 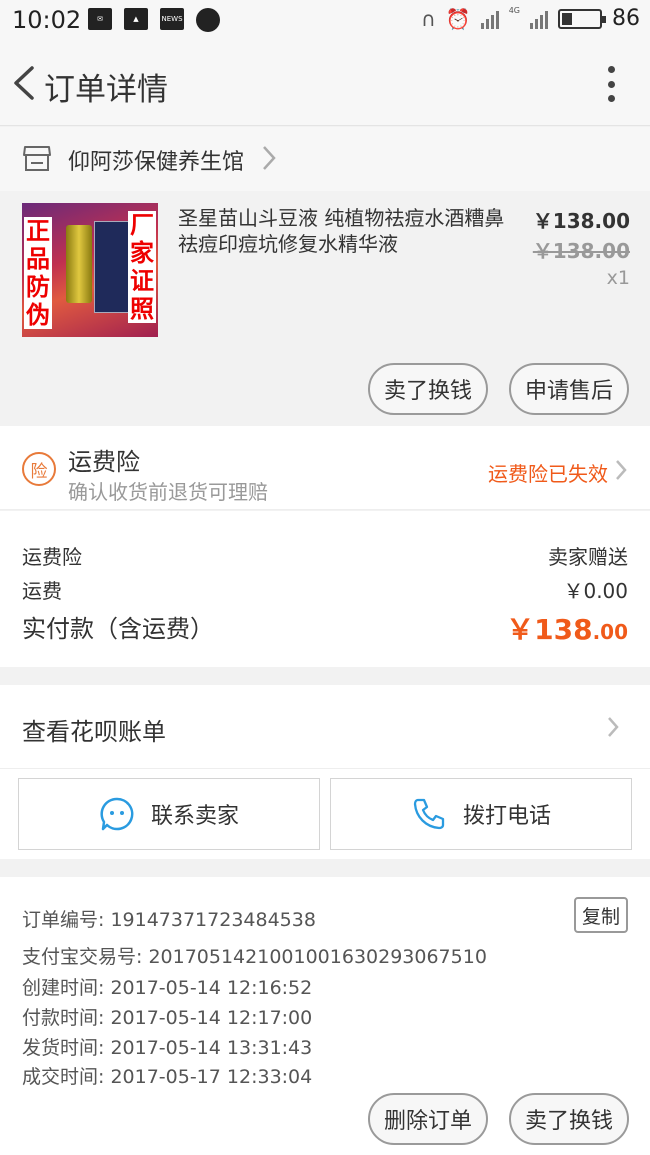 What do you see at coordinates (169, 920) in the screenshot?
I see `order-number: 订单编号: 19147371723484538` at bounding box center [169, 920].